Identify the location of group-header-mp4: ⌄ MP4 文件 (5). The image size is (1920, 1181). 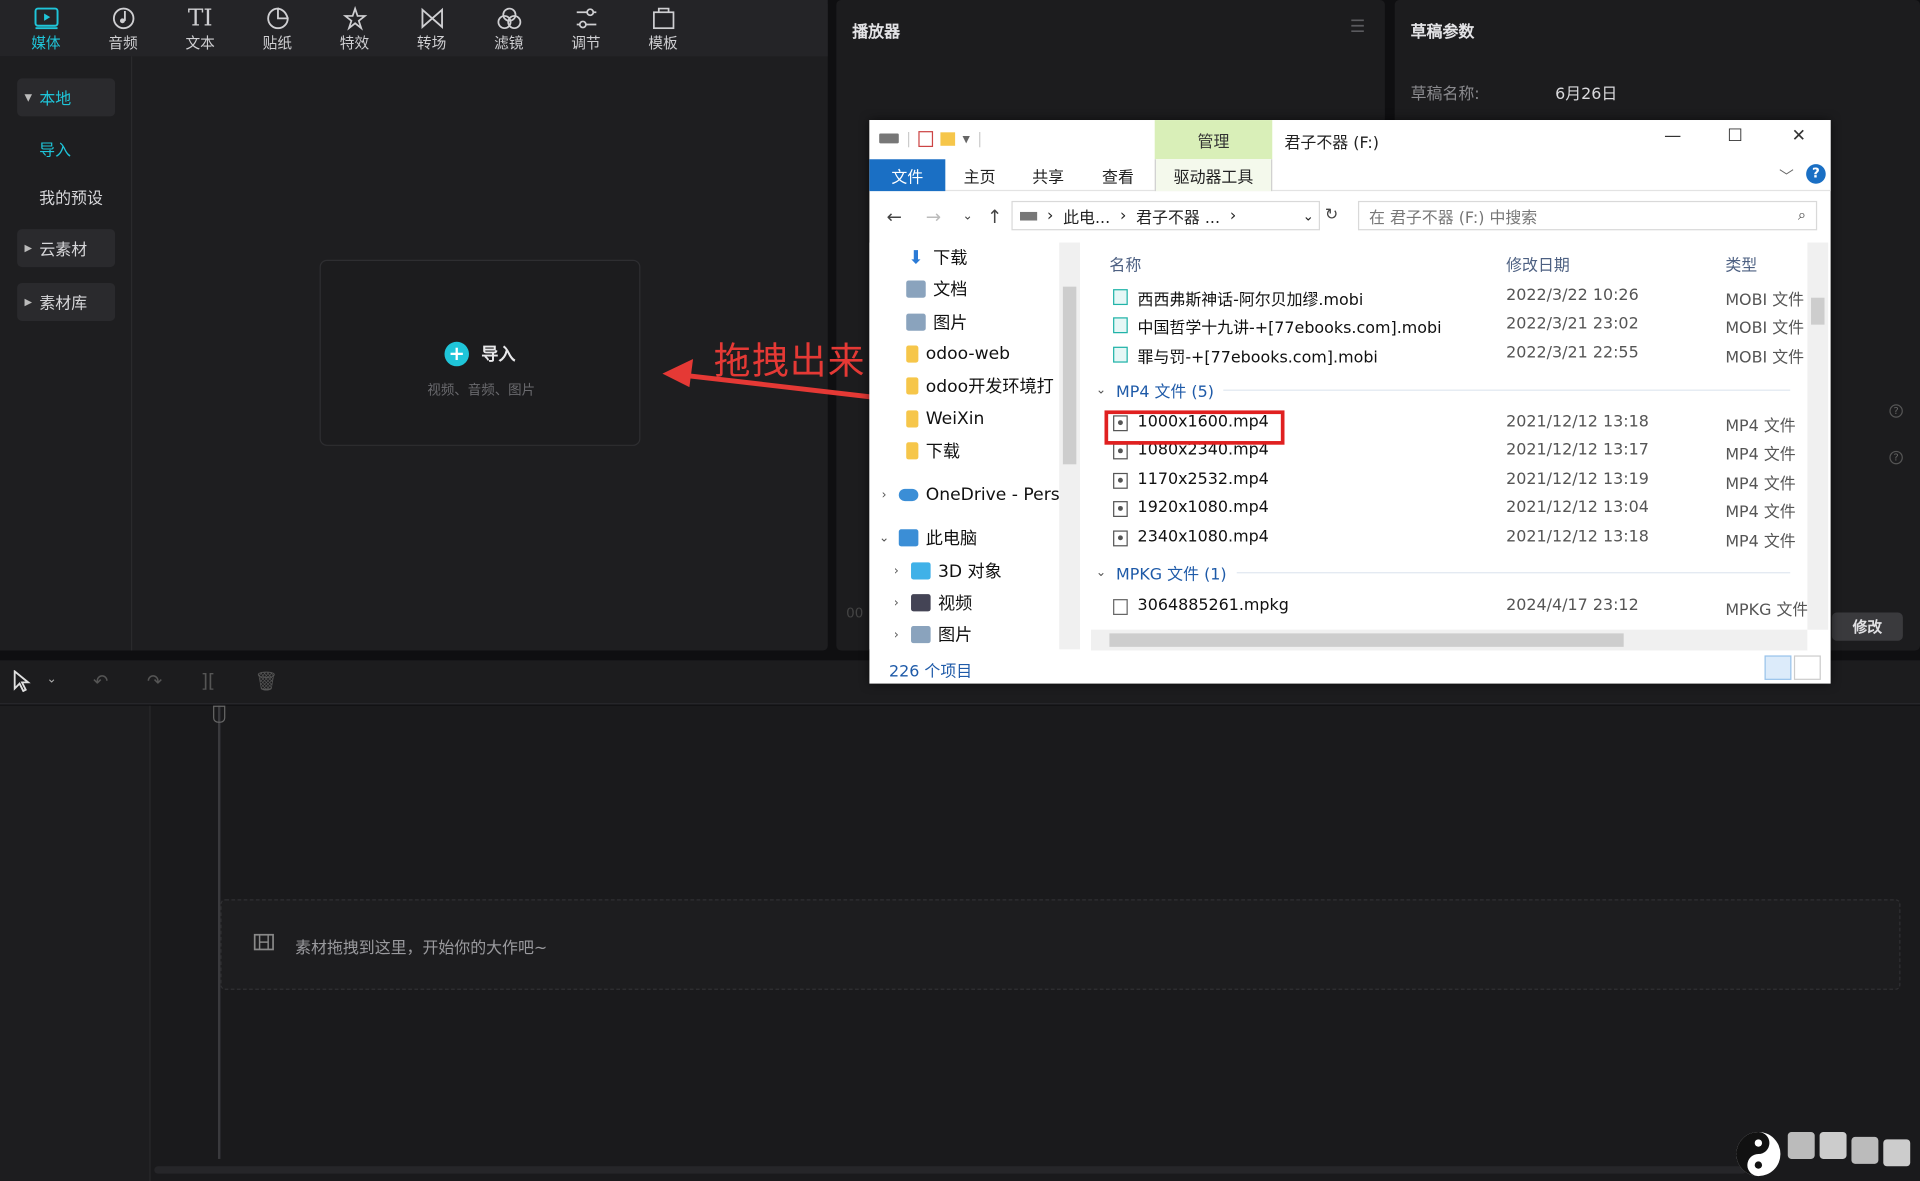
(1448, 389).